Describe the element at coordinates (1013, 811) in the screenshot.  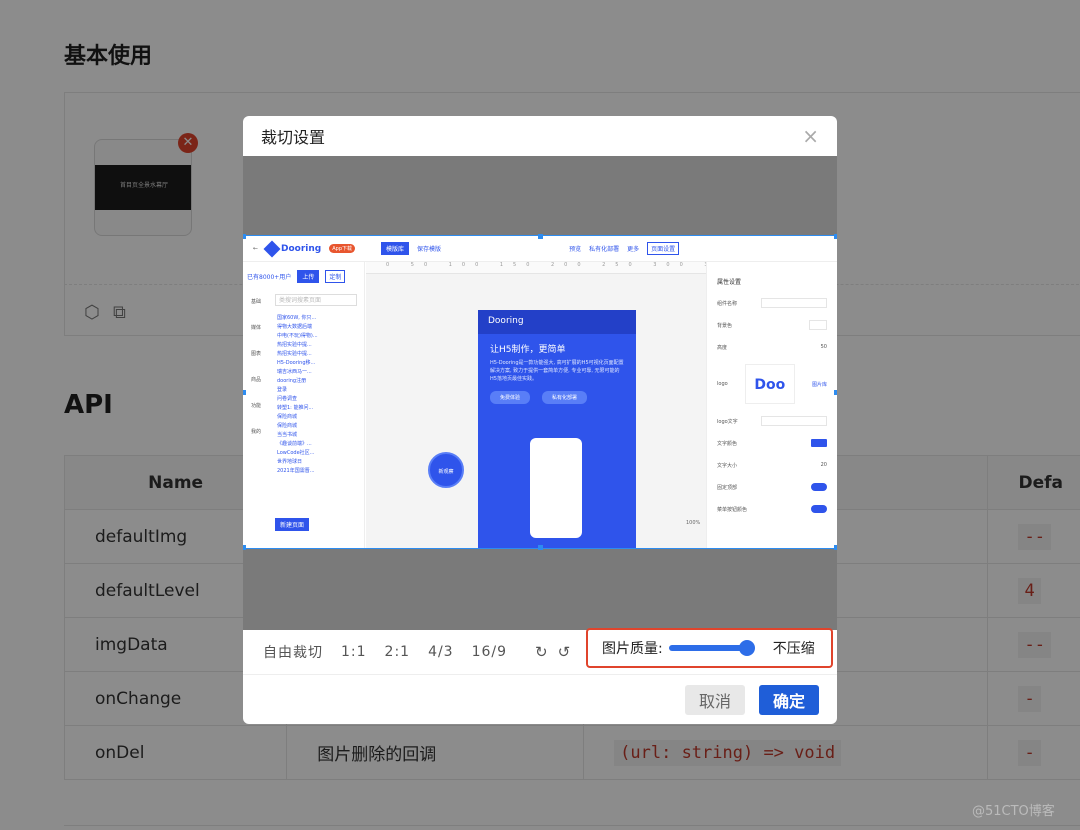
I see `watermark: @51CTO博客` at that location.